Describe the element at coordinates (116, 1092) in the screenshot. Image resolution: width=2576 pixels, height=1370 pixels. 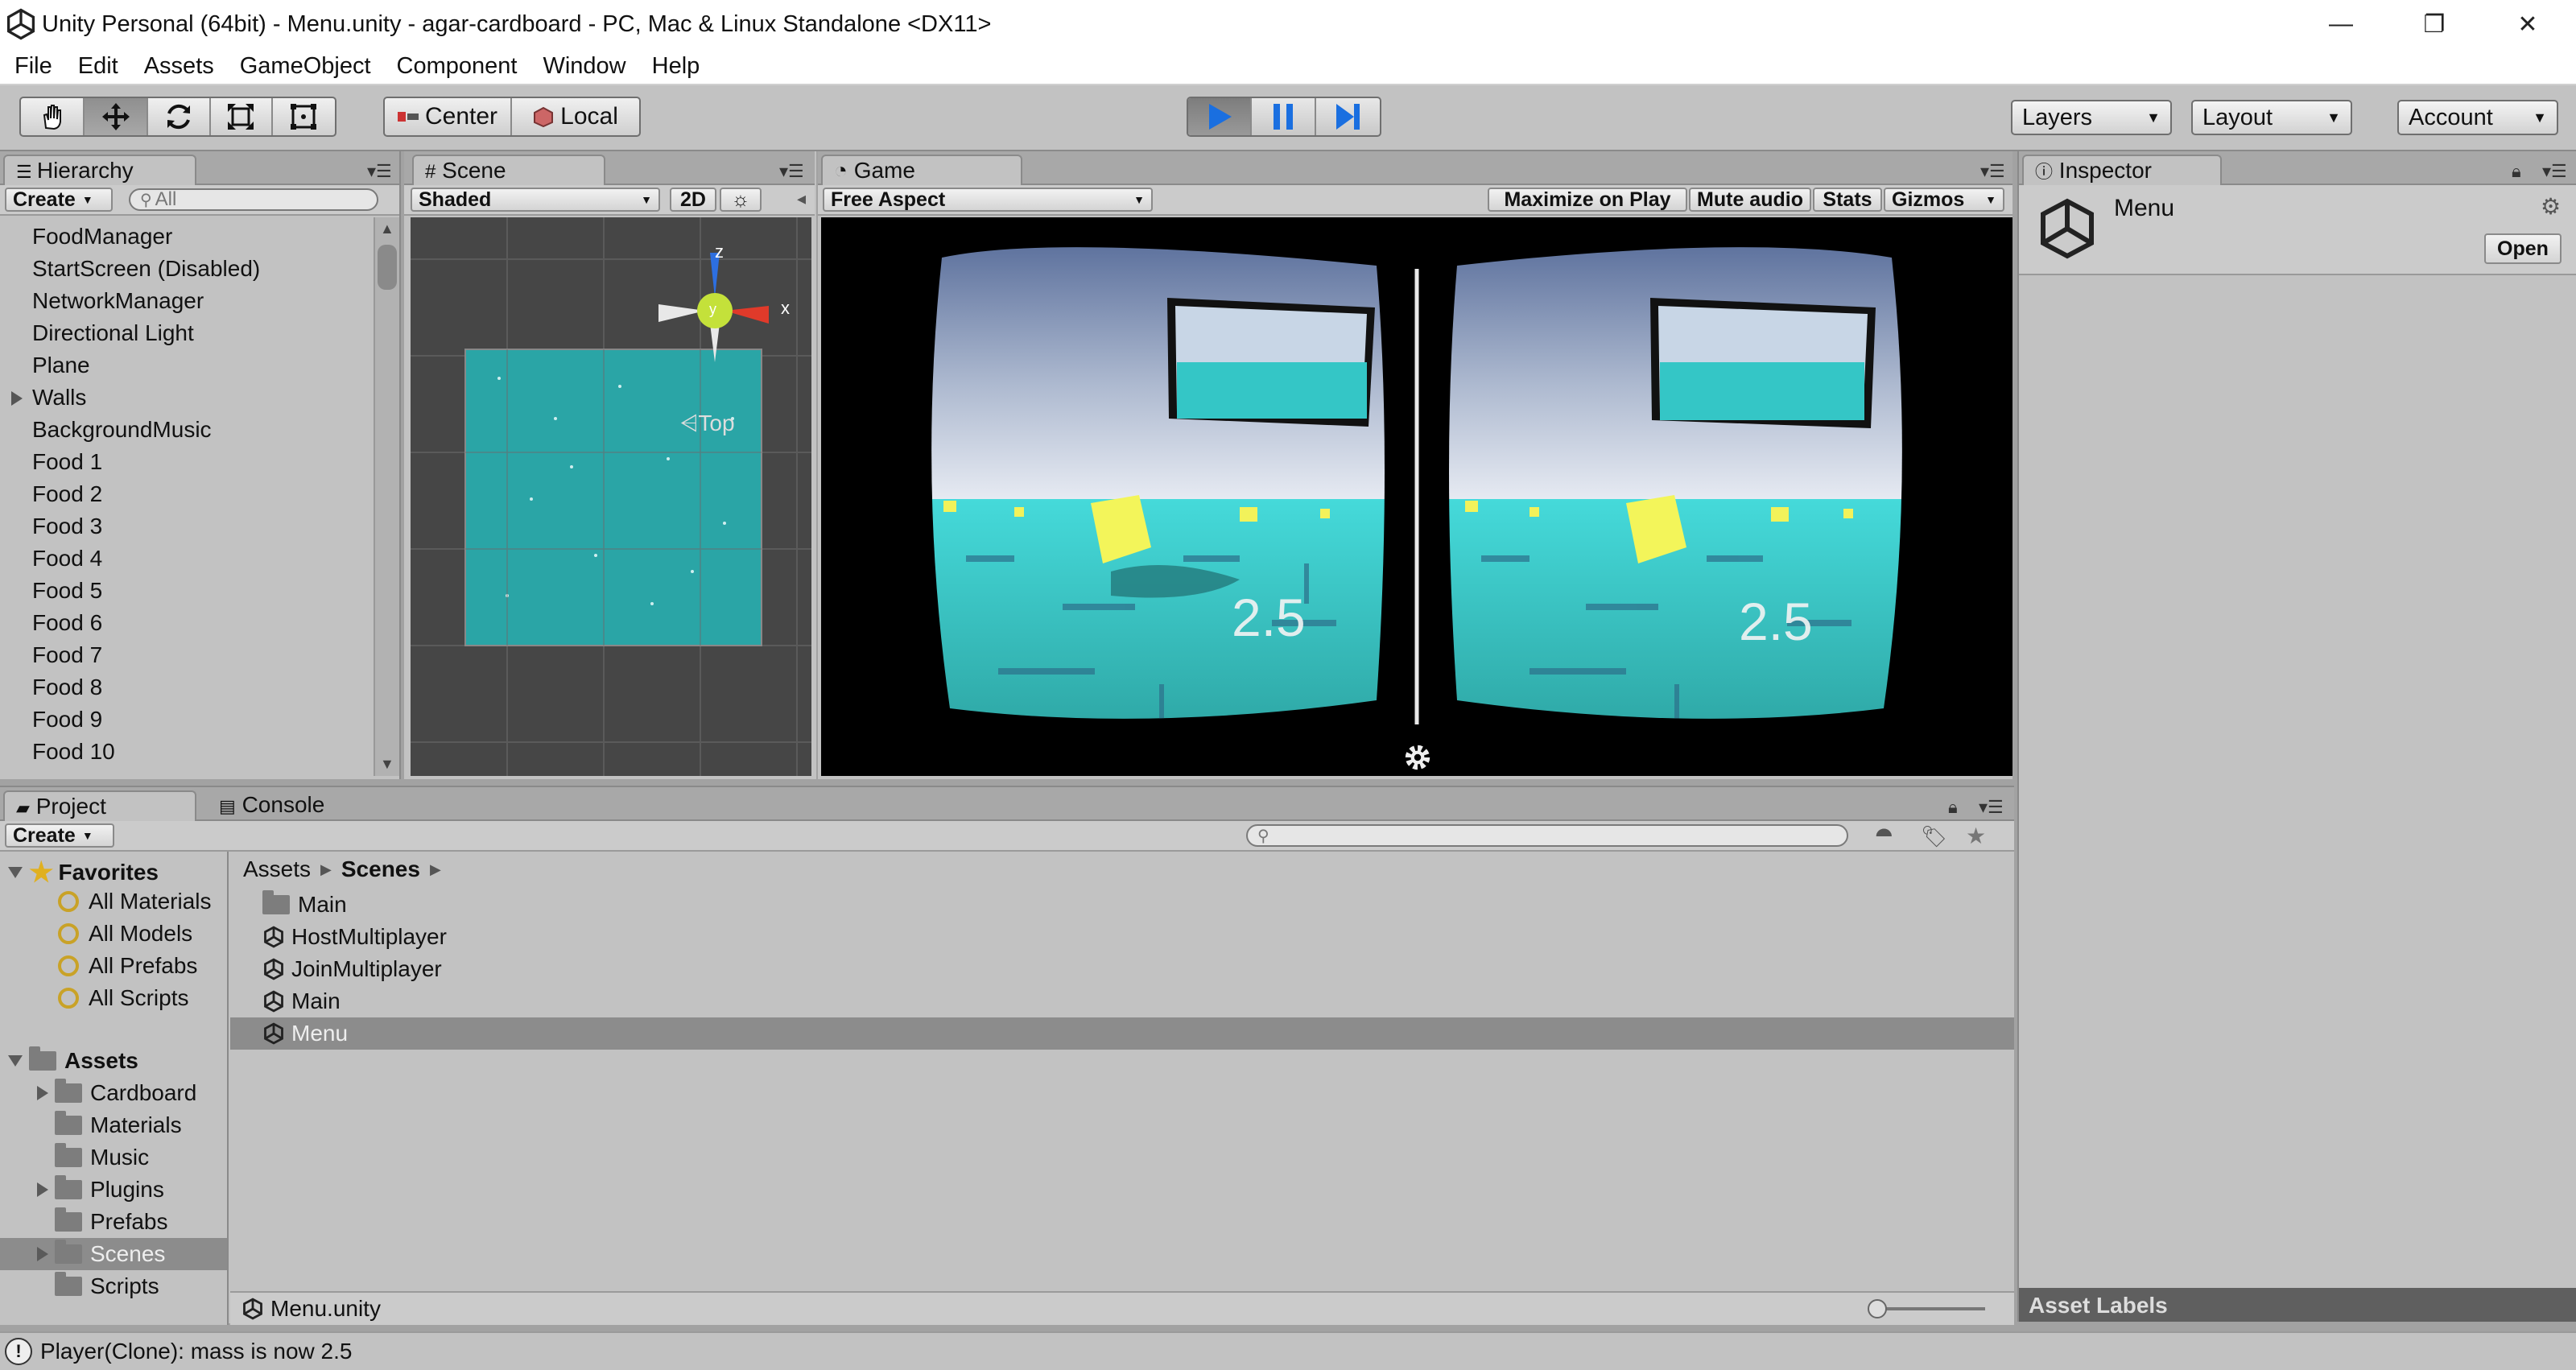
I see `folder-item: Cardboard` at that location.